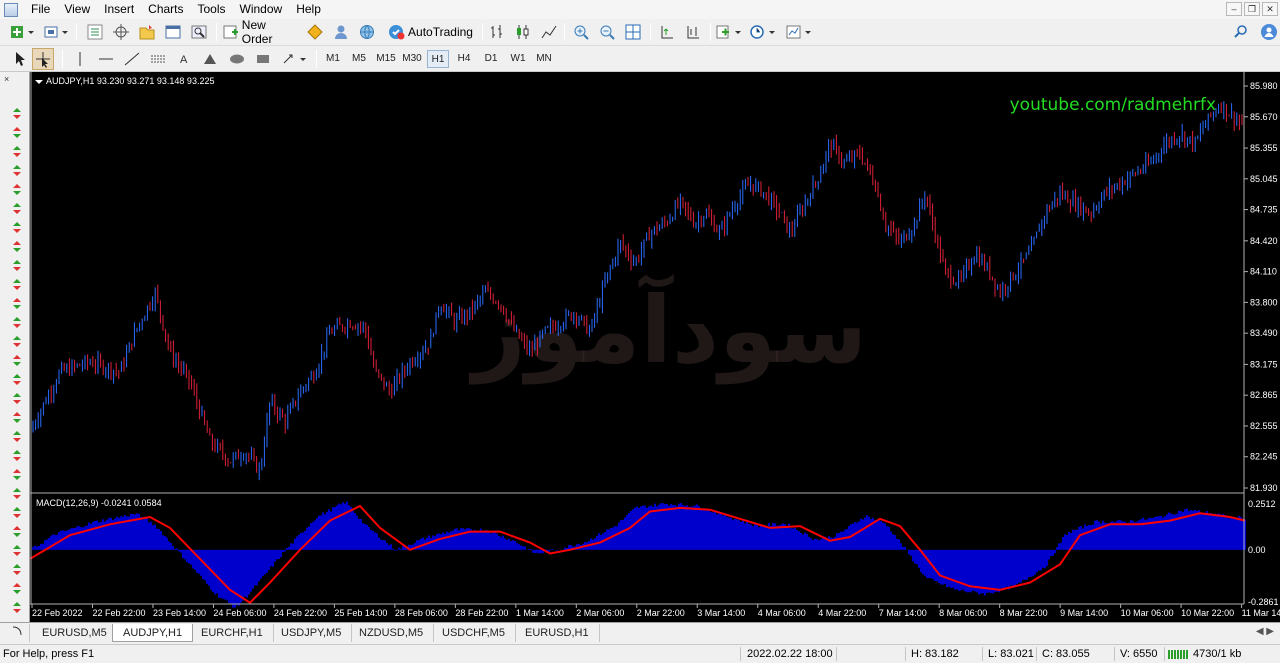  Describe the element at coordinates (295, 59) in the screenshot. I see `arrows-tool-button` at that location.